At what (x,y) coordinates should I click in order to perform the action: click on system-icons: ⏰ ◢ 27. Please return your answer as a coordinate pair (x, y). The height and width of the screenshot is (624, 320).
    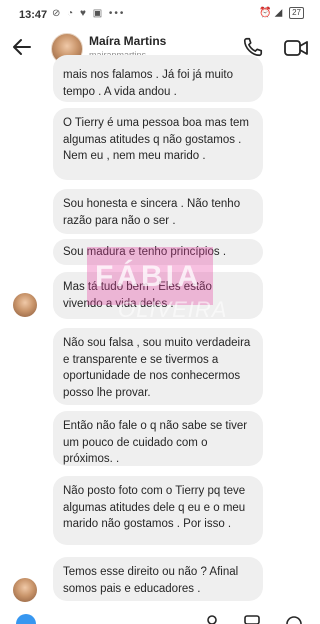
    Looking at the image, I should click on (281, 13).